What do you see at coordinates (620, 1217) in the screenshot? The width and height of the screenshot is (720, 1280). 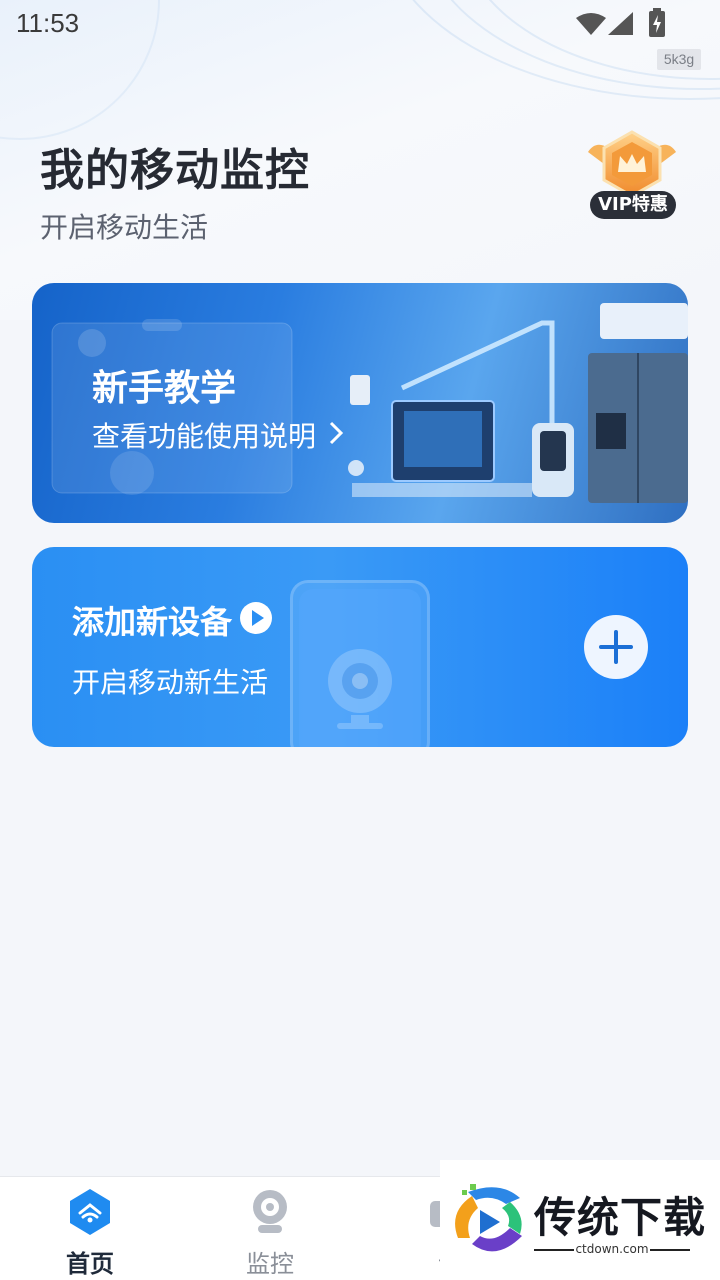 I see `watermark-brand: 传统下载` at bounding box center [620, 1217].